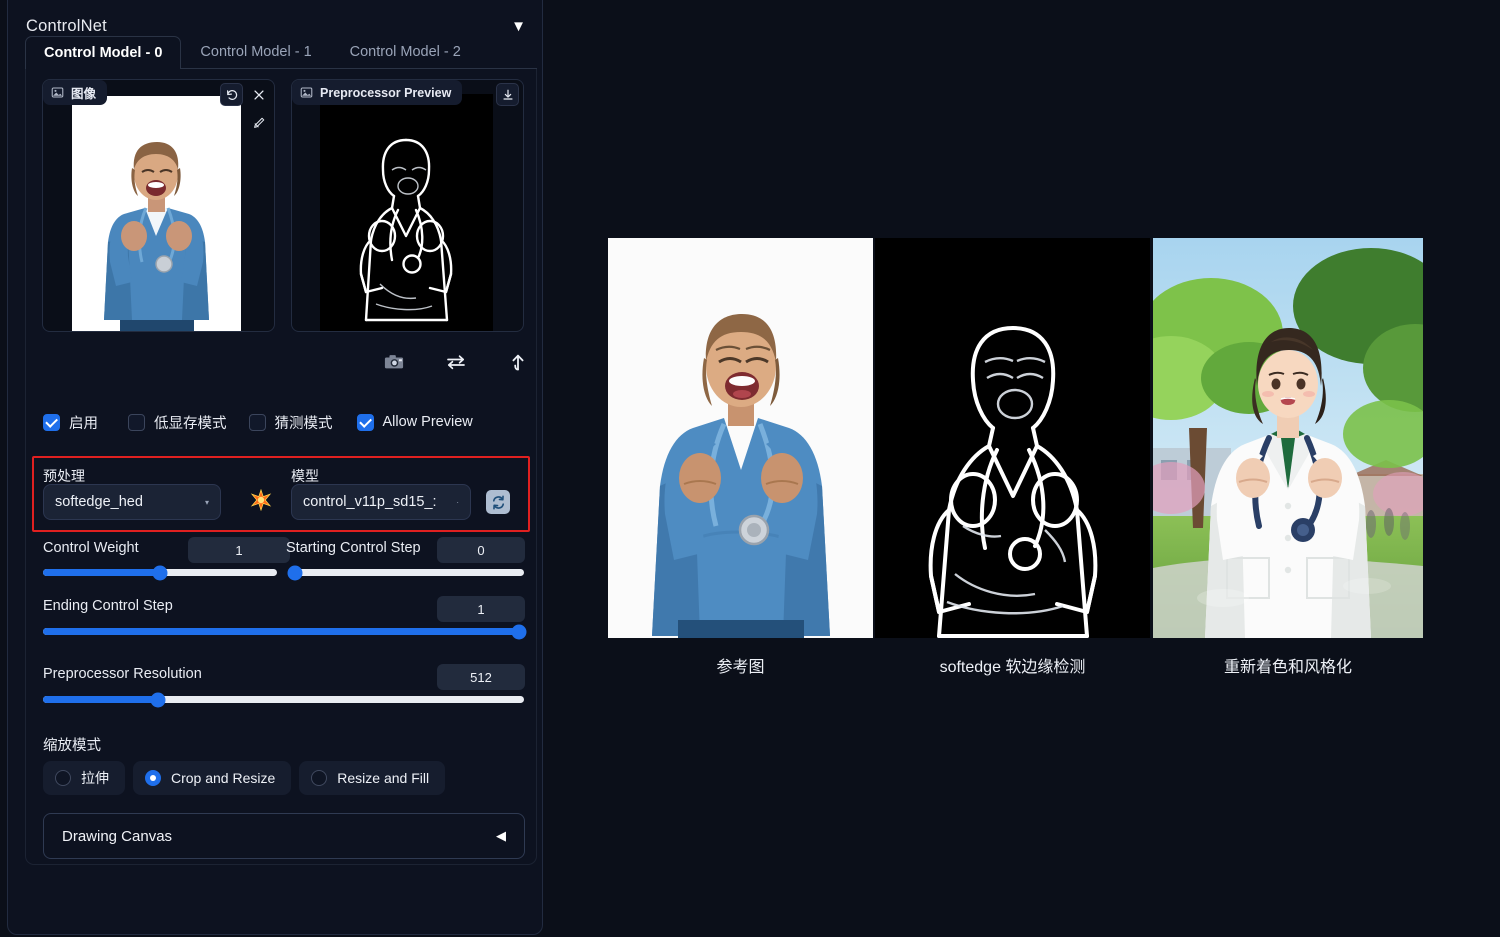  What do you see at coordinates (386, 92) in the screenshot?
I see `preprocessor-preview-chip-label: Preprocessor Preview` at bounding box center [386, 92].